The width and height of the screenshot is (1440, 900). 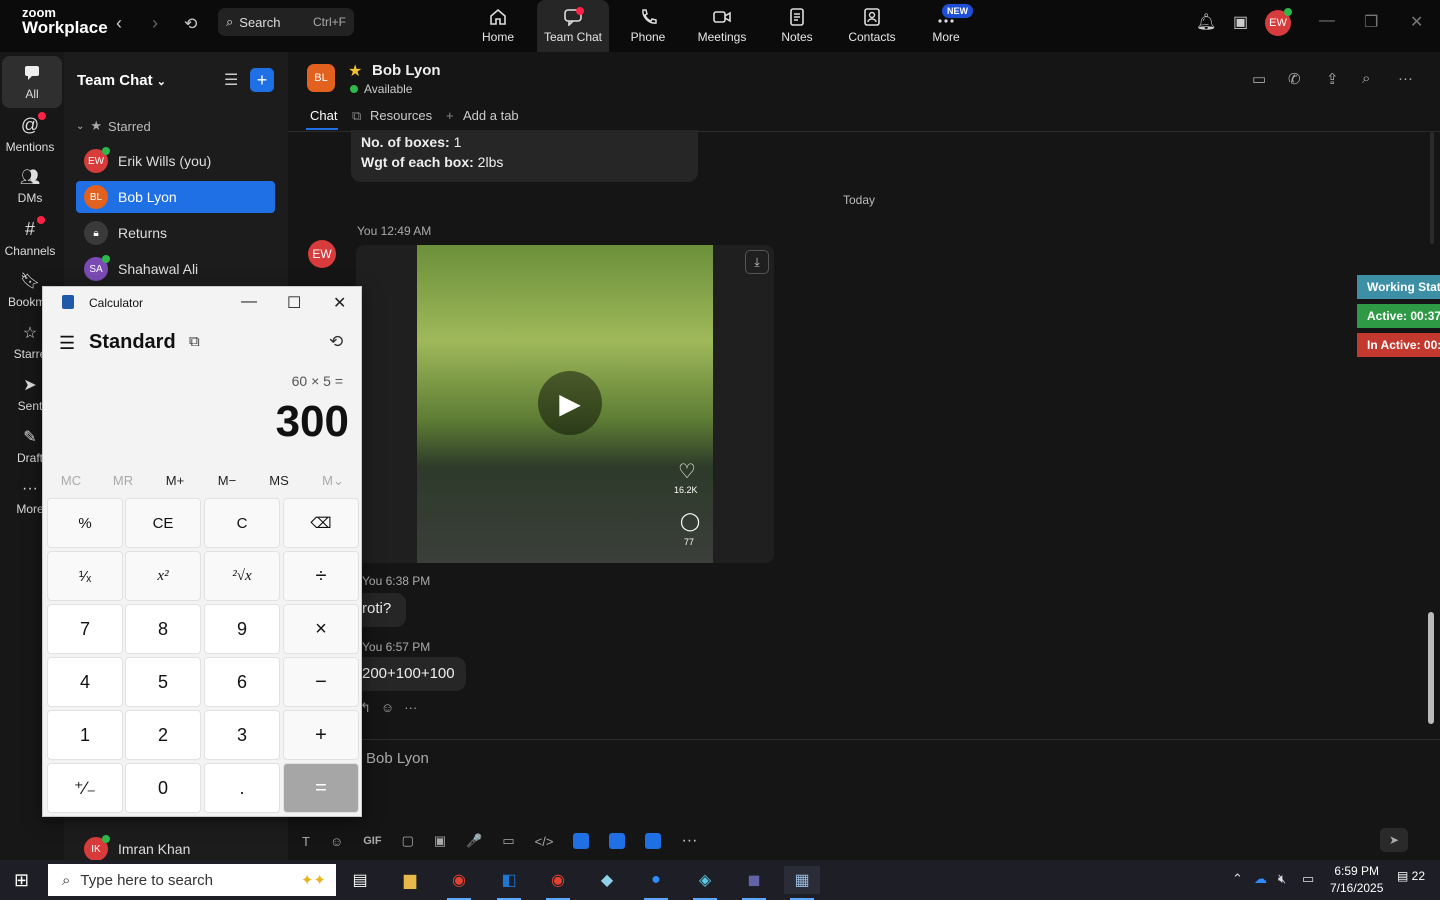 I want to click on menu-icon: ☰, so click(x=67, y=343).